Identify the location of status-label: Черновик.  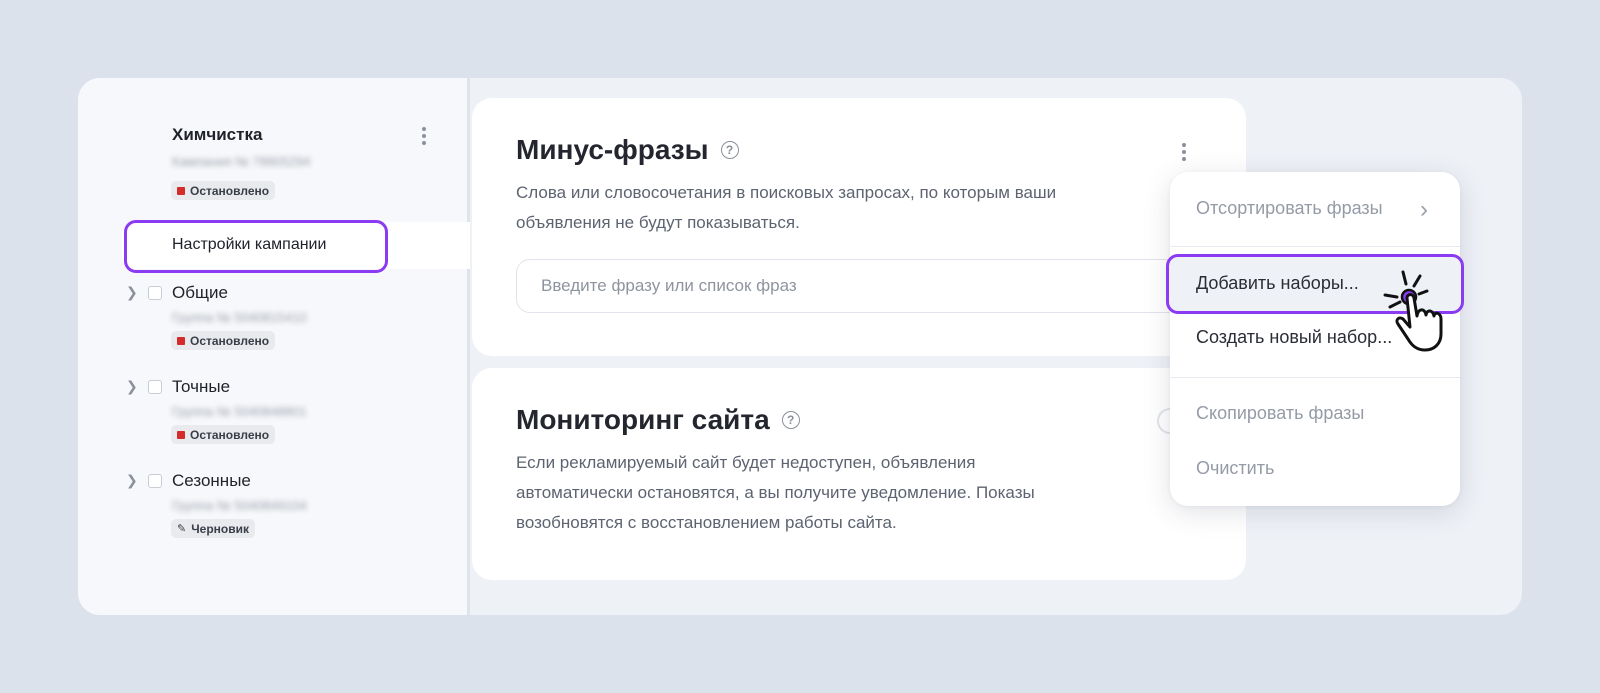
(220, 528).